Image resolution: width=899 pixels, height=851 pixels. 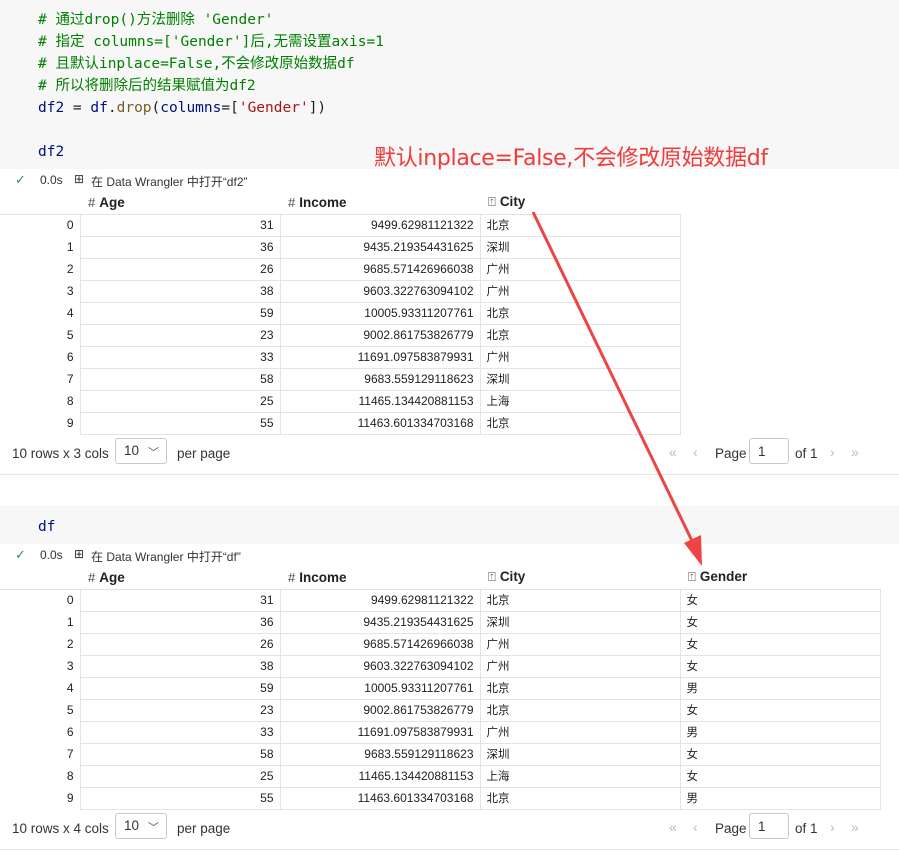 I want to click on code-method-name: drop, so click(x=134, y=108).